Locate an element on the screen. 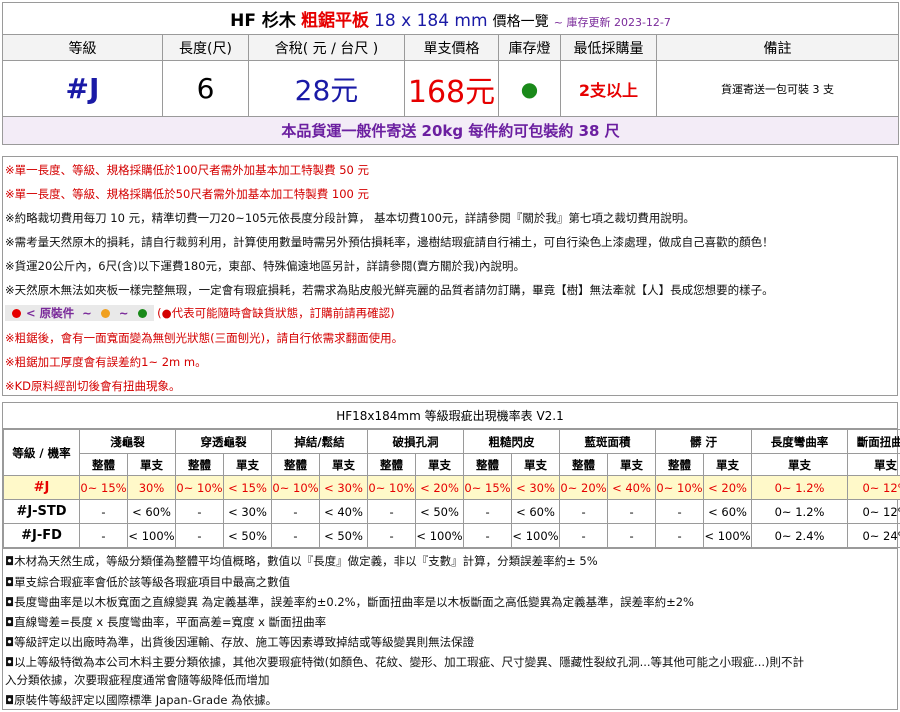 The image size is (900, 712). footnote-line: ◘直線彎差=長度 x 長度彎曲率，平面高差=寬度 x 斷面扭曲率 is located at coordinates (166, 622).